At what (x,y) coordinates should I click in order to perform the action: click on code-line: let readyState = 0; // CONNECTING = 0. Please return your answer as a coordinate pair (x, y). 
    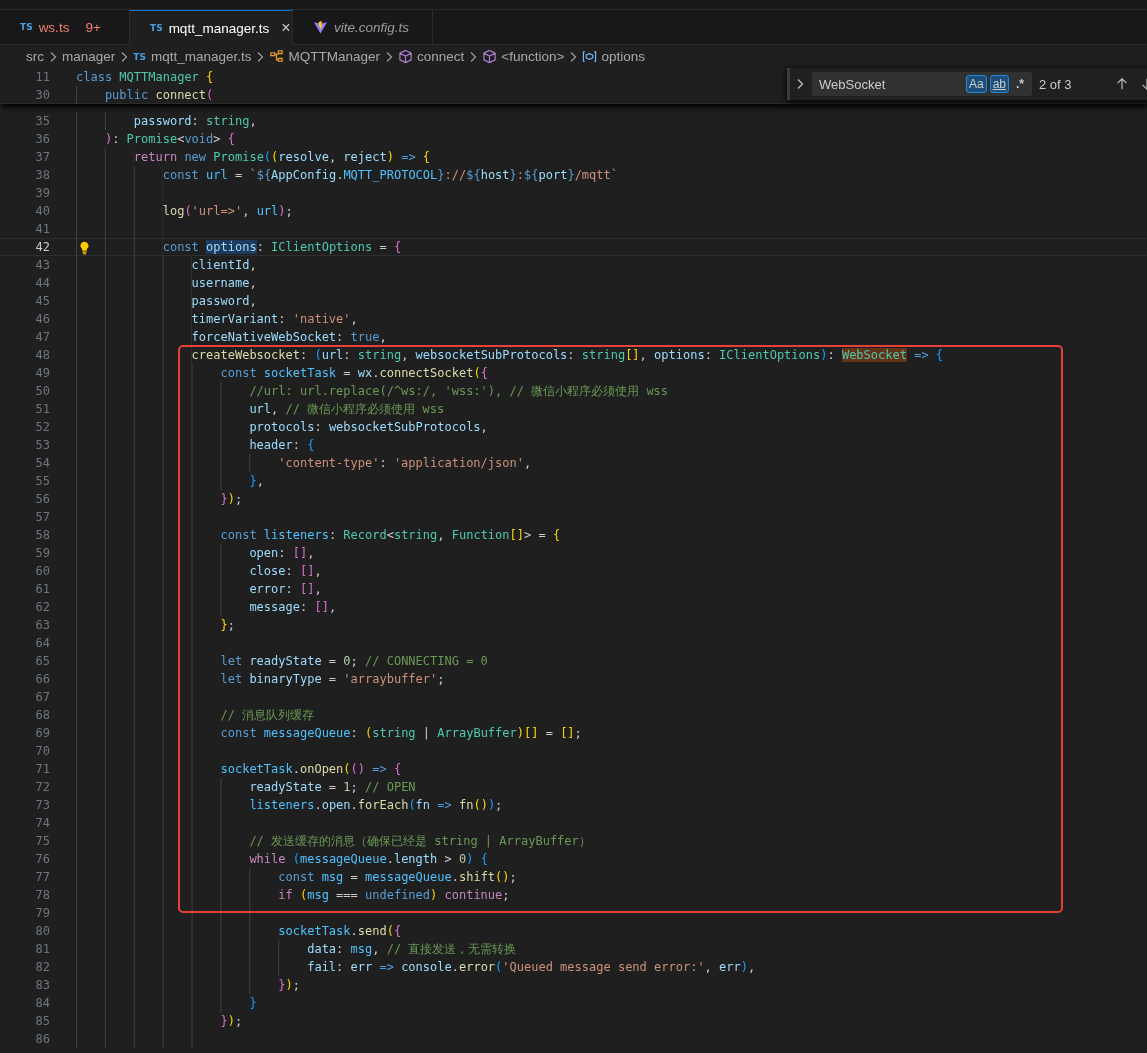
    Looking at the image, I should click on (354, 661).